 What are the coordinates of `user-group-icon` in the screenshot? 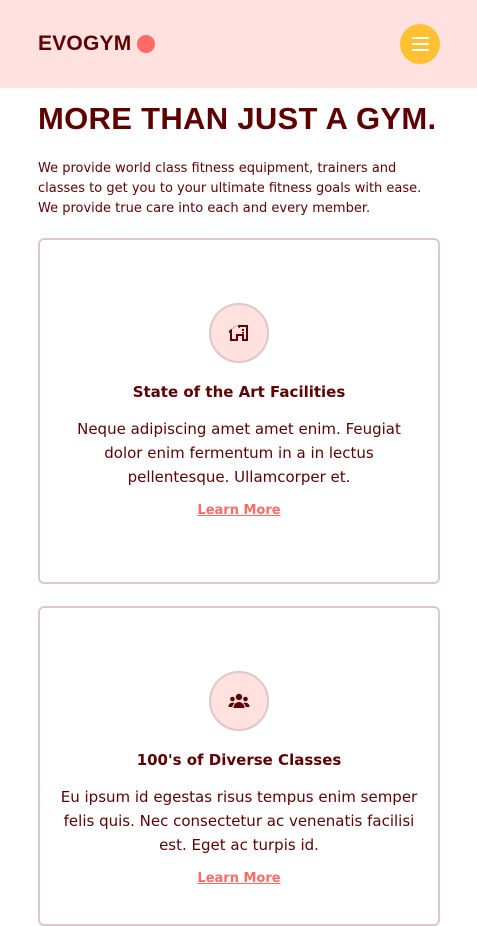 It's located at (239, 701).